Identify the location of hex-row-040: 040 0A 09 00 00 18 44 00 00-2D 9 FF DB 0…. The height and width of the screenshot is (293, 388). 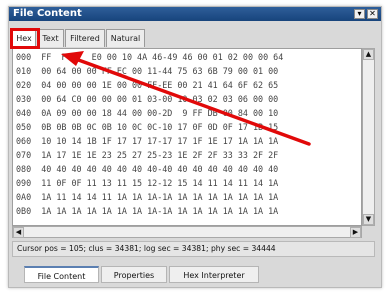
(147, 113).